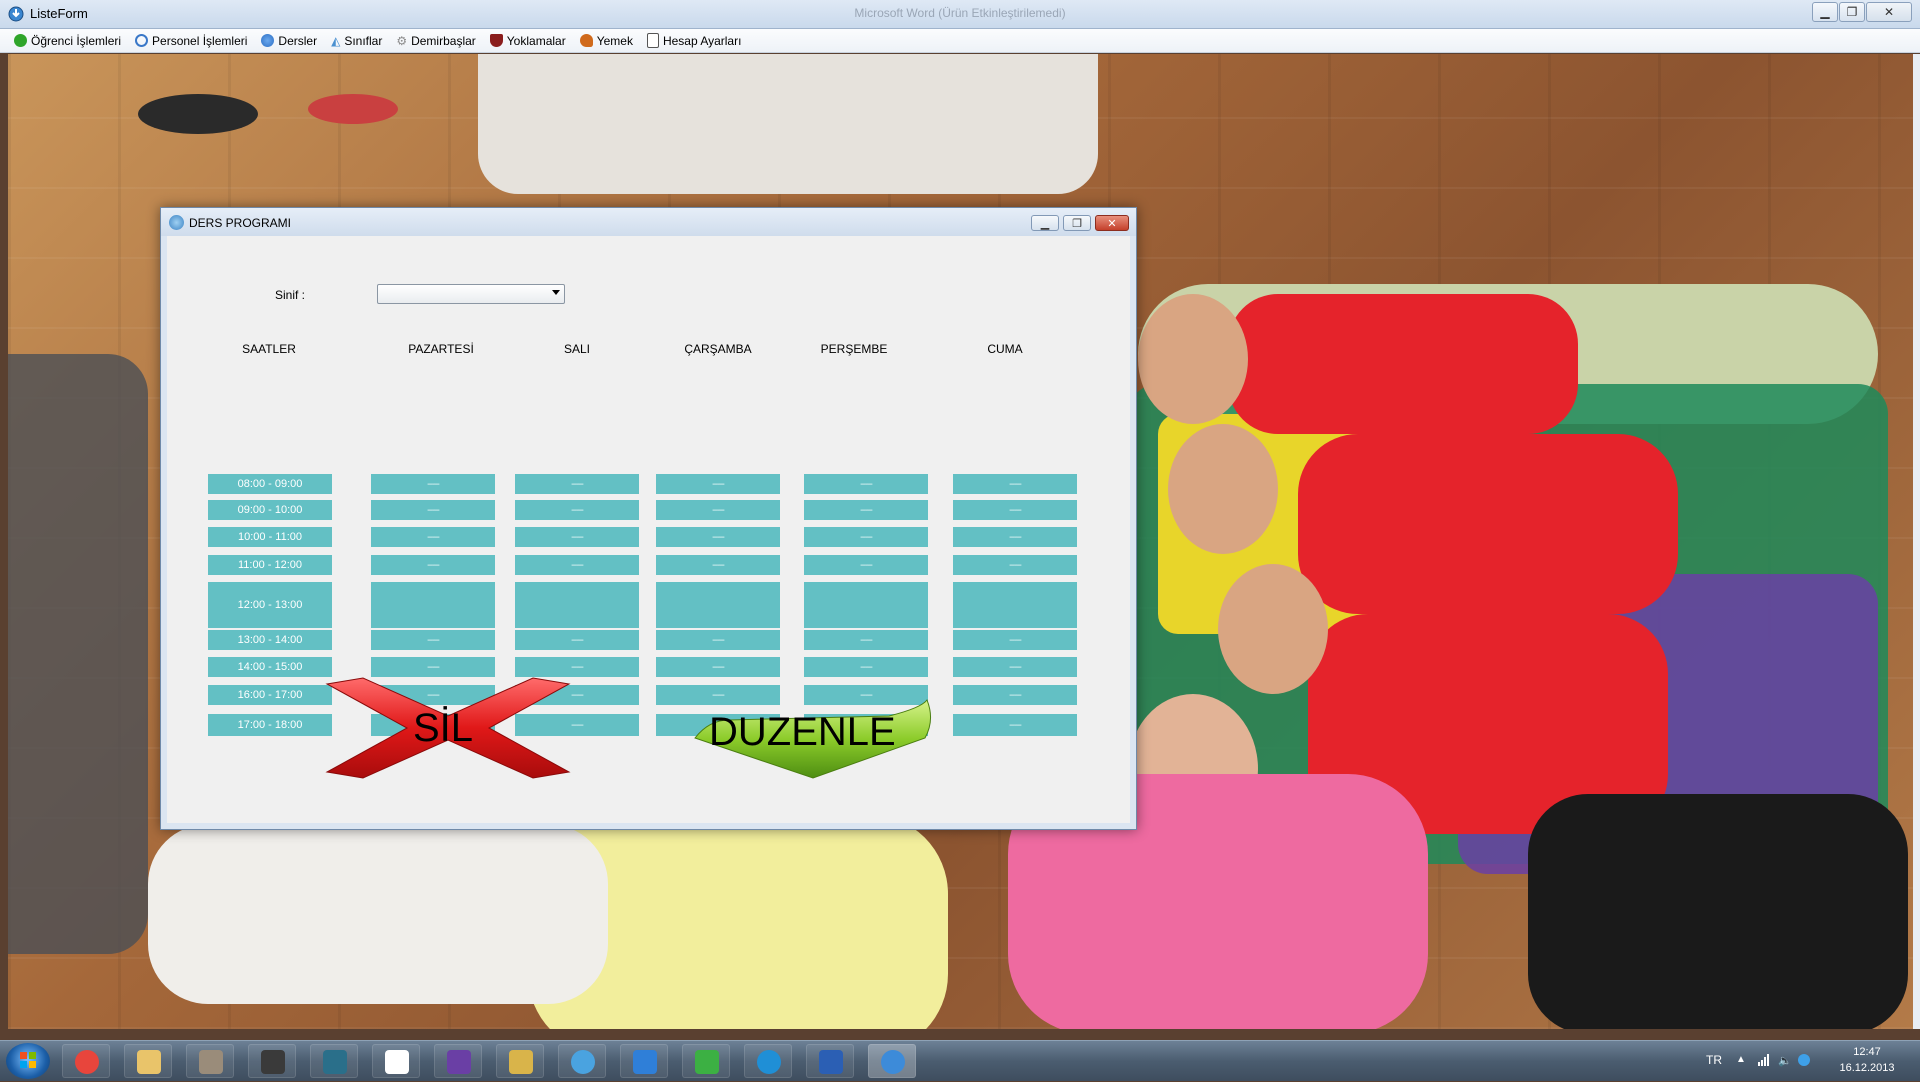 This screenshot has width=1920, height=1082. What do you see at coordinates (693, 40) in the screenshot?
I see `menu-hesap-ayarlari: Hesap Ayarları` at bounding box center [693, 40].